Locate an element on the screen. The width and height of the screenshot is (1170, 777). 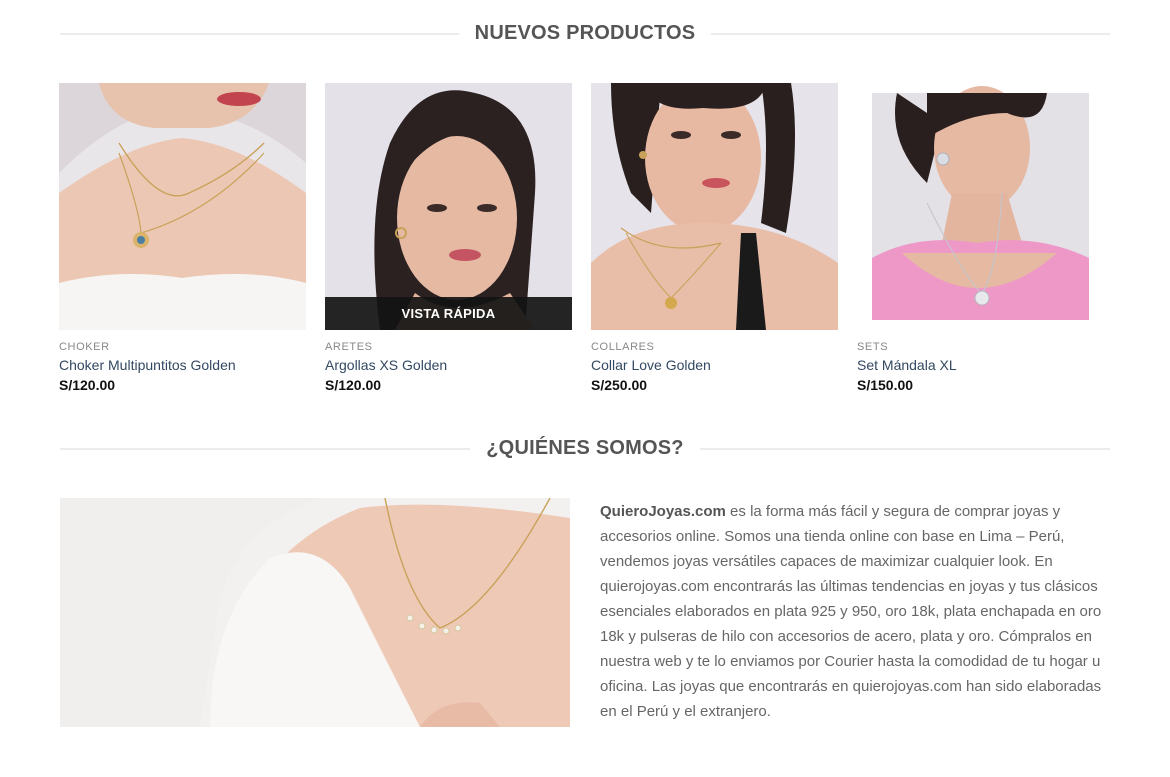
section-title: ¿QUIÉNES SOMOS? is located at coordinates (585, 448).